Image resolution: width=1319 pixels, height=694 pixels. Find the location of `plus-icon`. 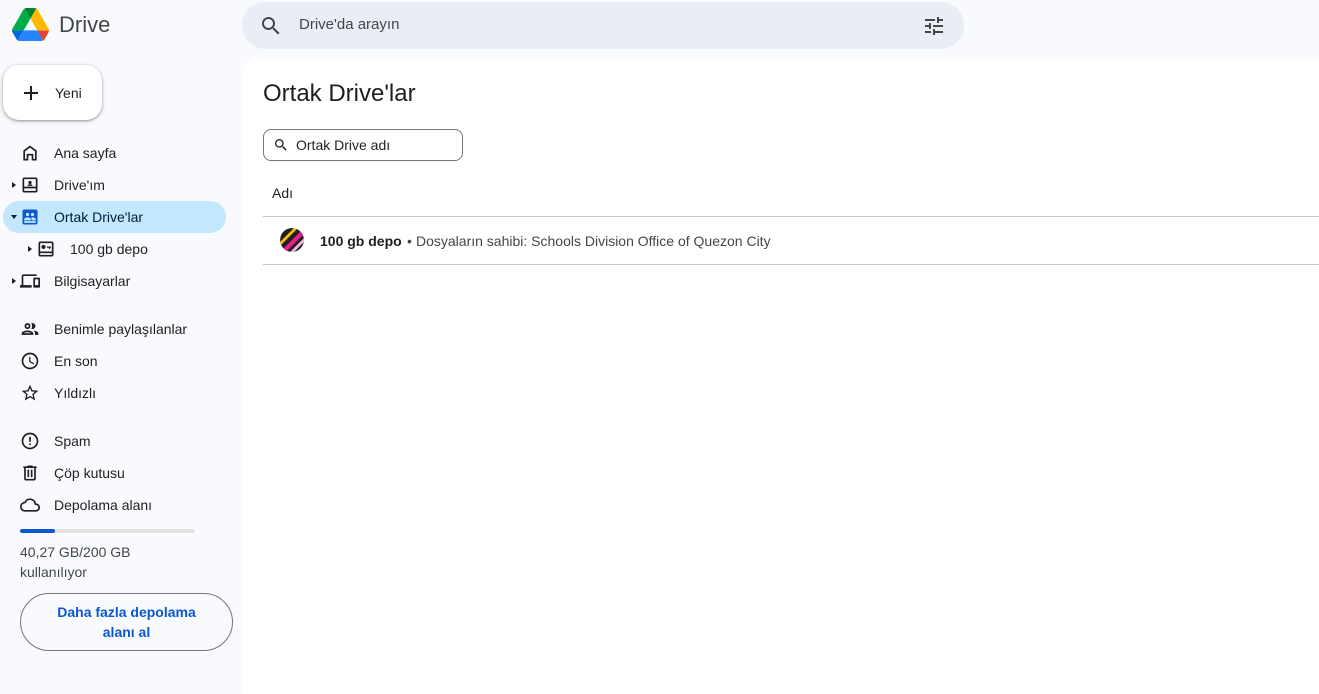

plus-icon is located at coordinates (31, 92).